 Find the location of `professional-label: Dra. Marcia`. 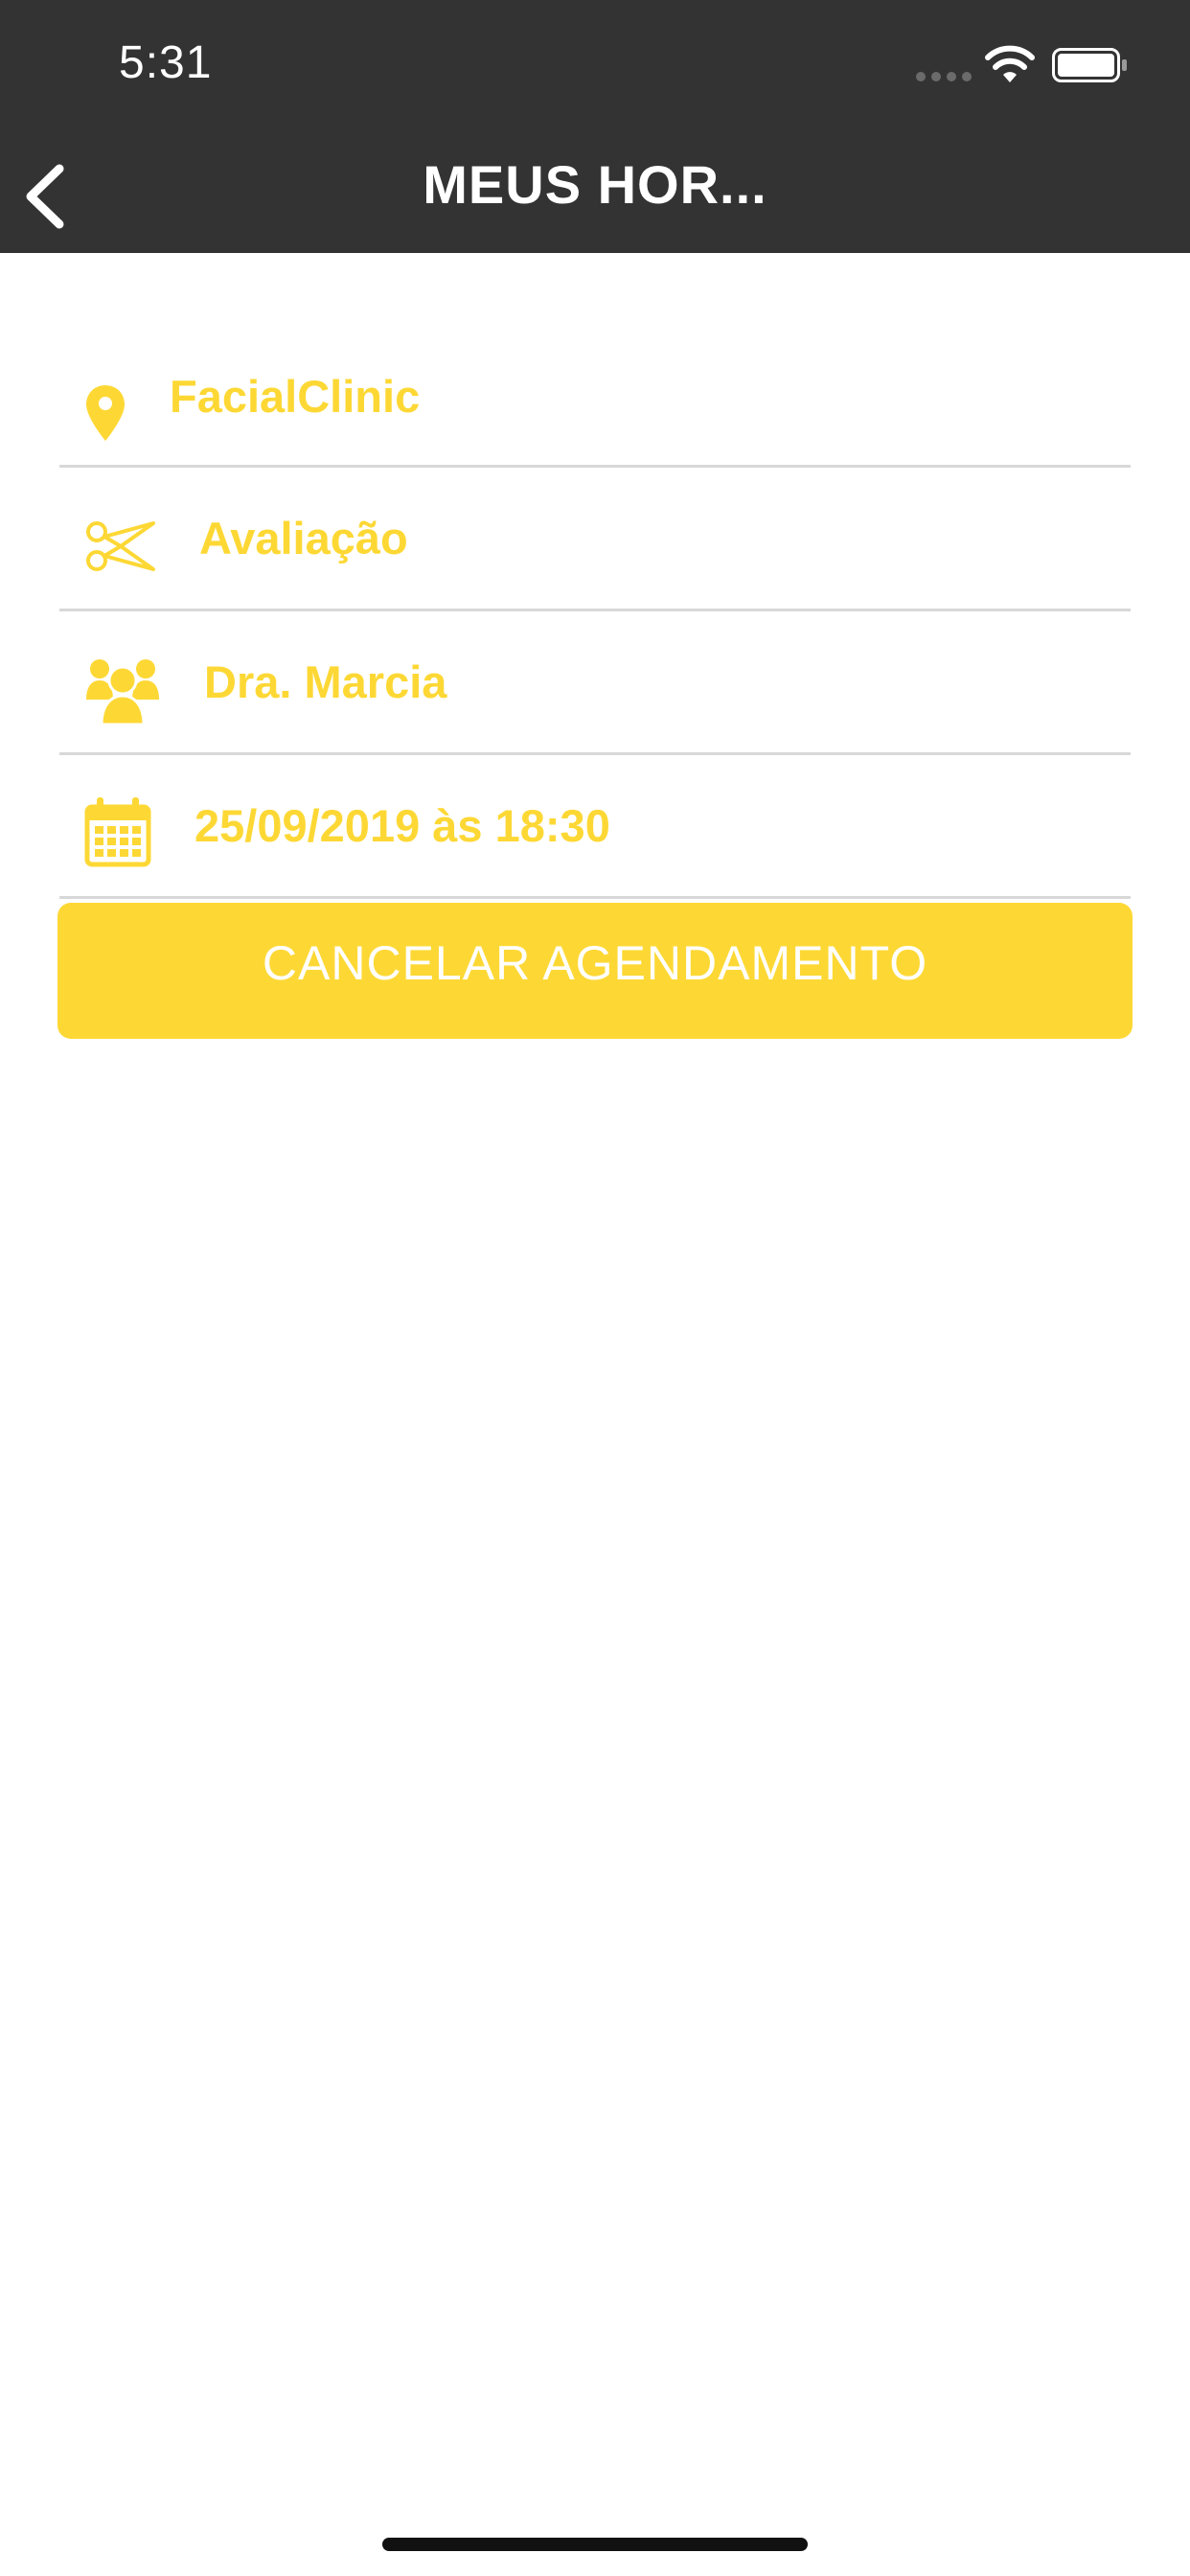

professional-label: Dra. Marcia is located at coordinates (326, 681).